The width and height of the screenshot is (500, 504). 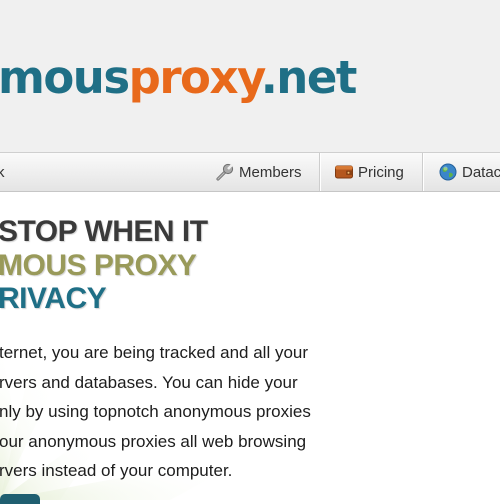 I want to click on wallet-icon, so click(x=344, y=172).